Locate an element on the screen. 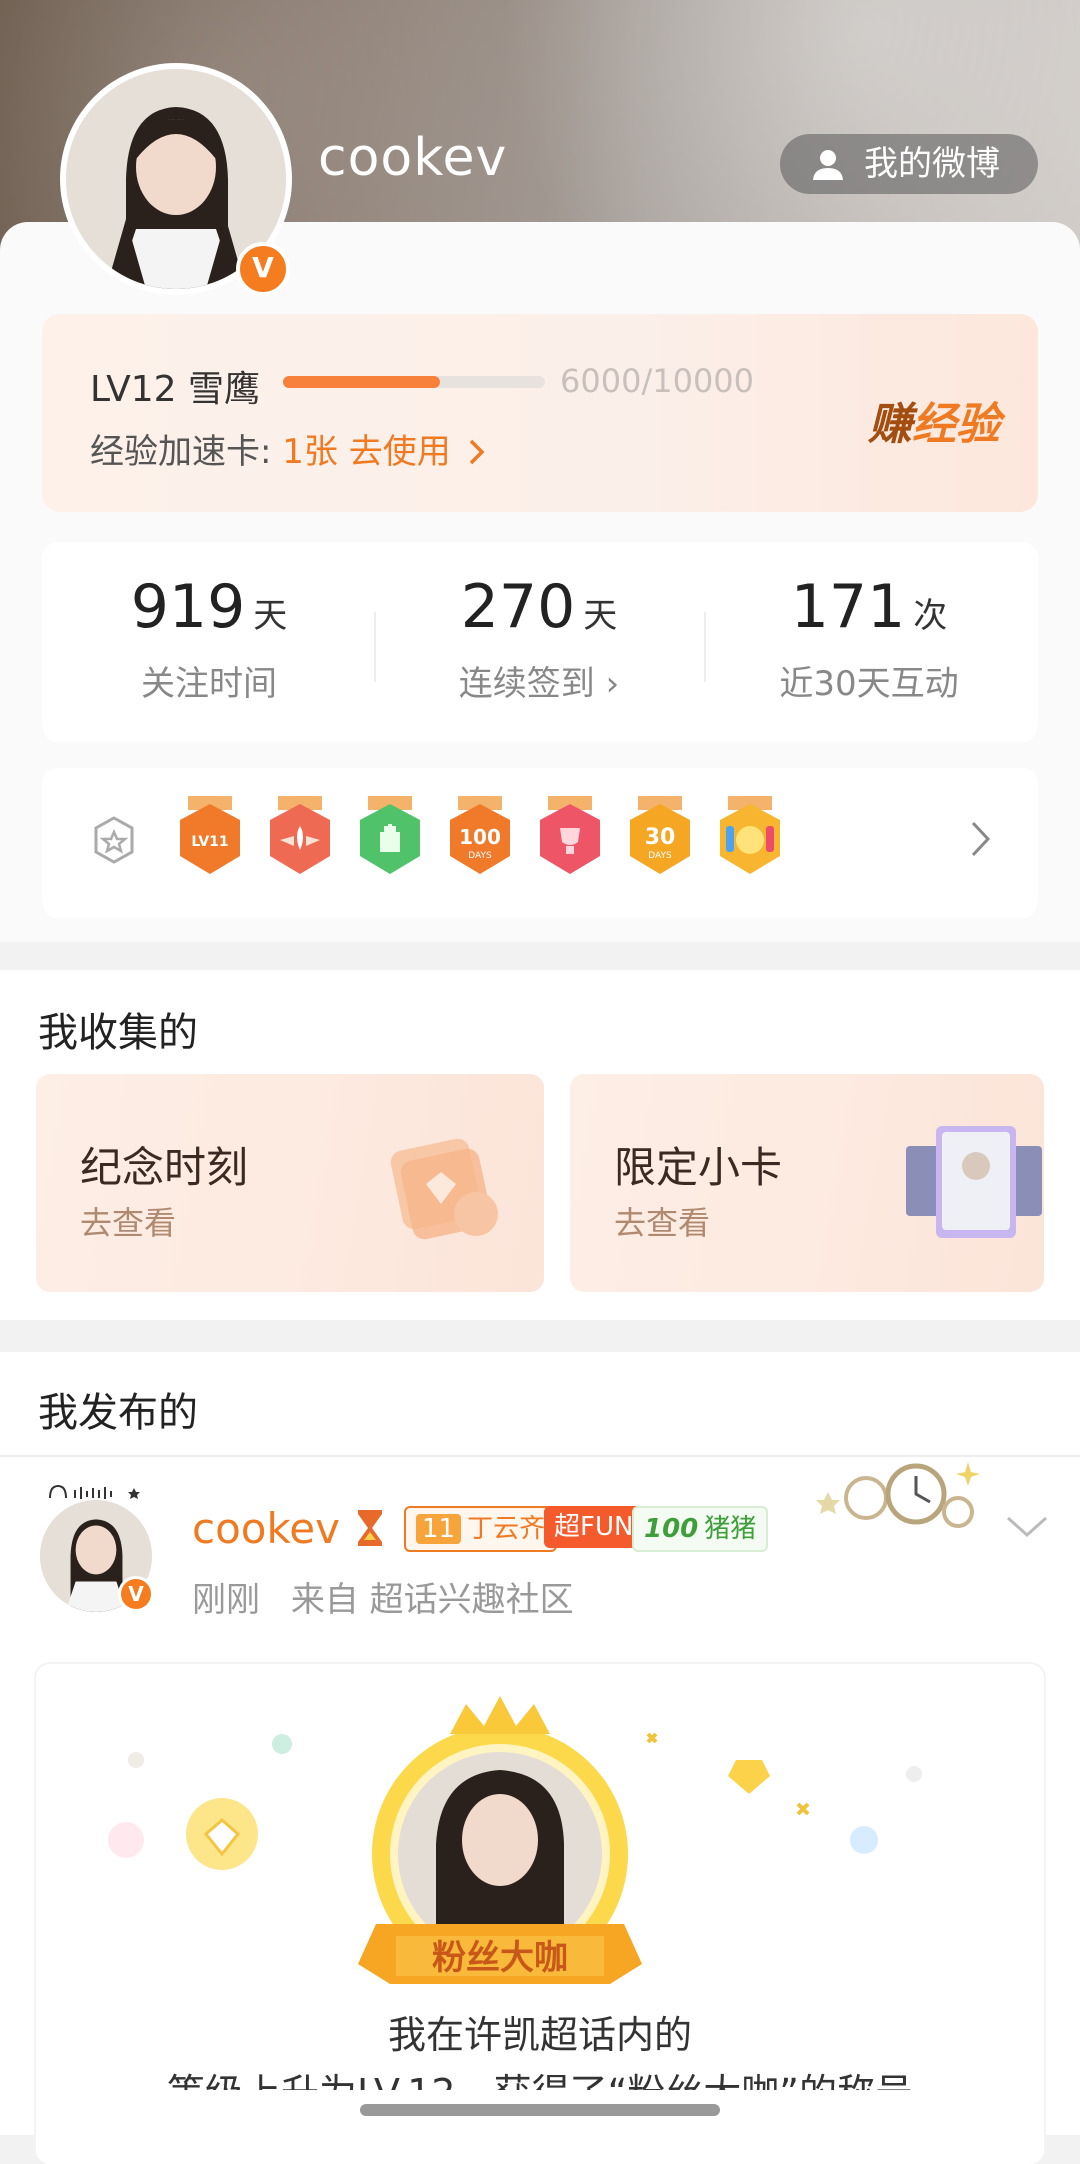 Image resolution: width=1080 pixels, height=2164 pixels. post-author-name: cookev is located at coordinates (266, 1528).